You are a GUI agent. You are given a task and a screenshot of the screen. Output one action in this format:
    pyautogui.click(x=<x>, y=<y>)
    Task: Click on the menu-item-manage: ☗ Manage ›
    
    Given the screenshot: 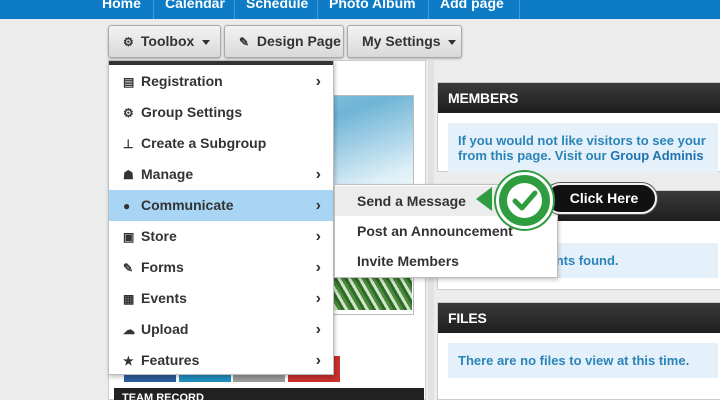 What is the action you would take?
    pyautogui.click(x=221, y=174)
    